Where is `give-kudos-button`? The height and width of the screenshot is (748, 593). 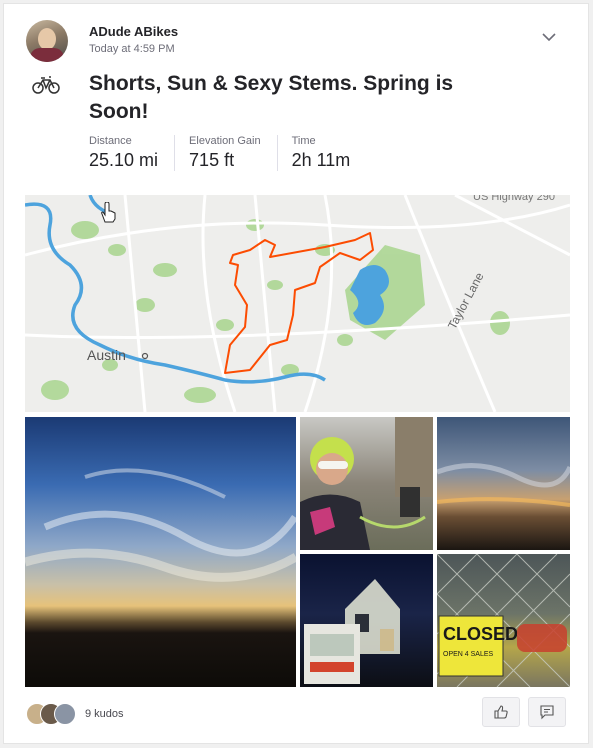
give-kudos-button is located at coordinates (501, 712).